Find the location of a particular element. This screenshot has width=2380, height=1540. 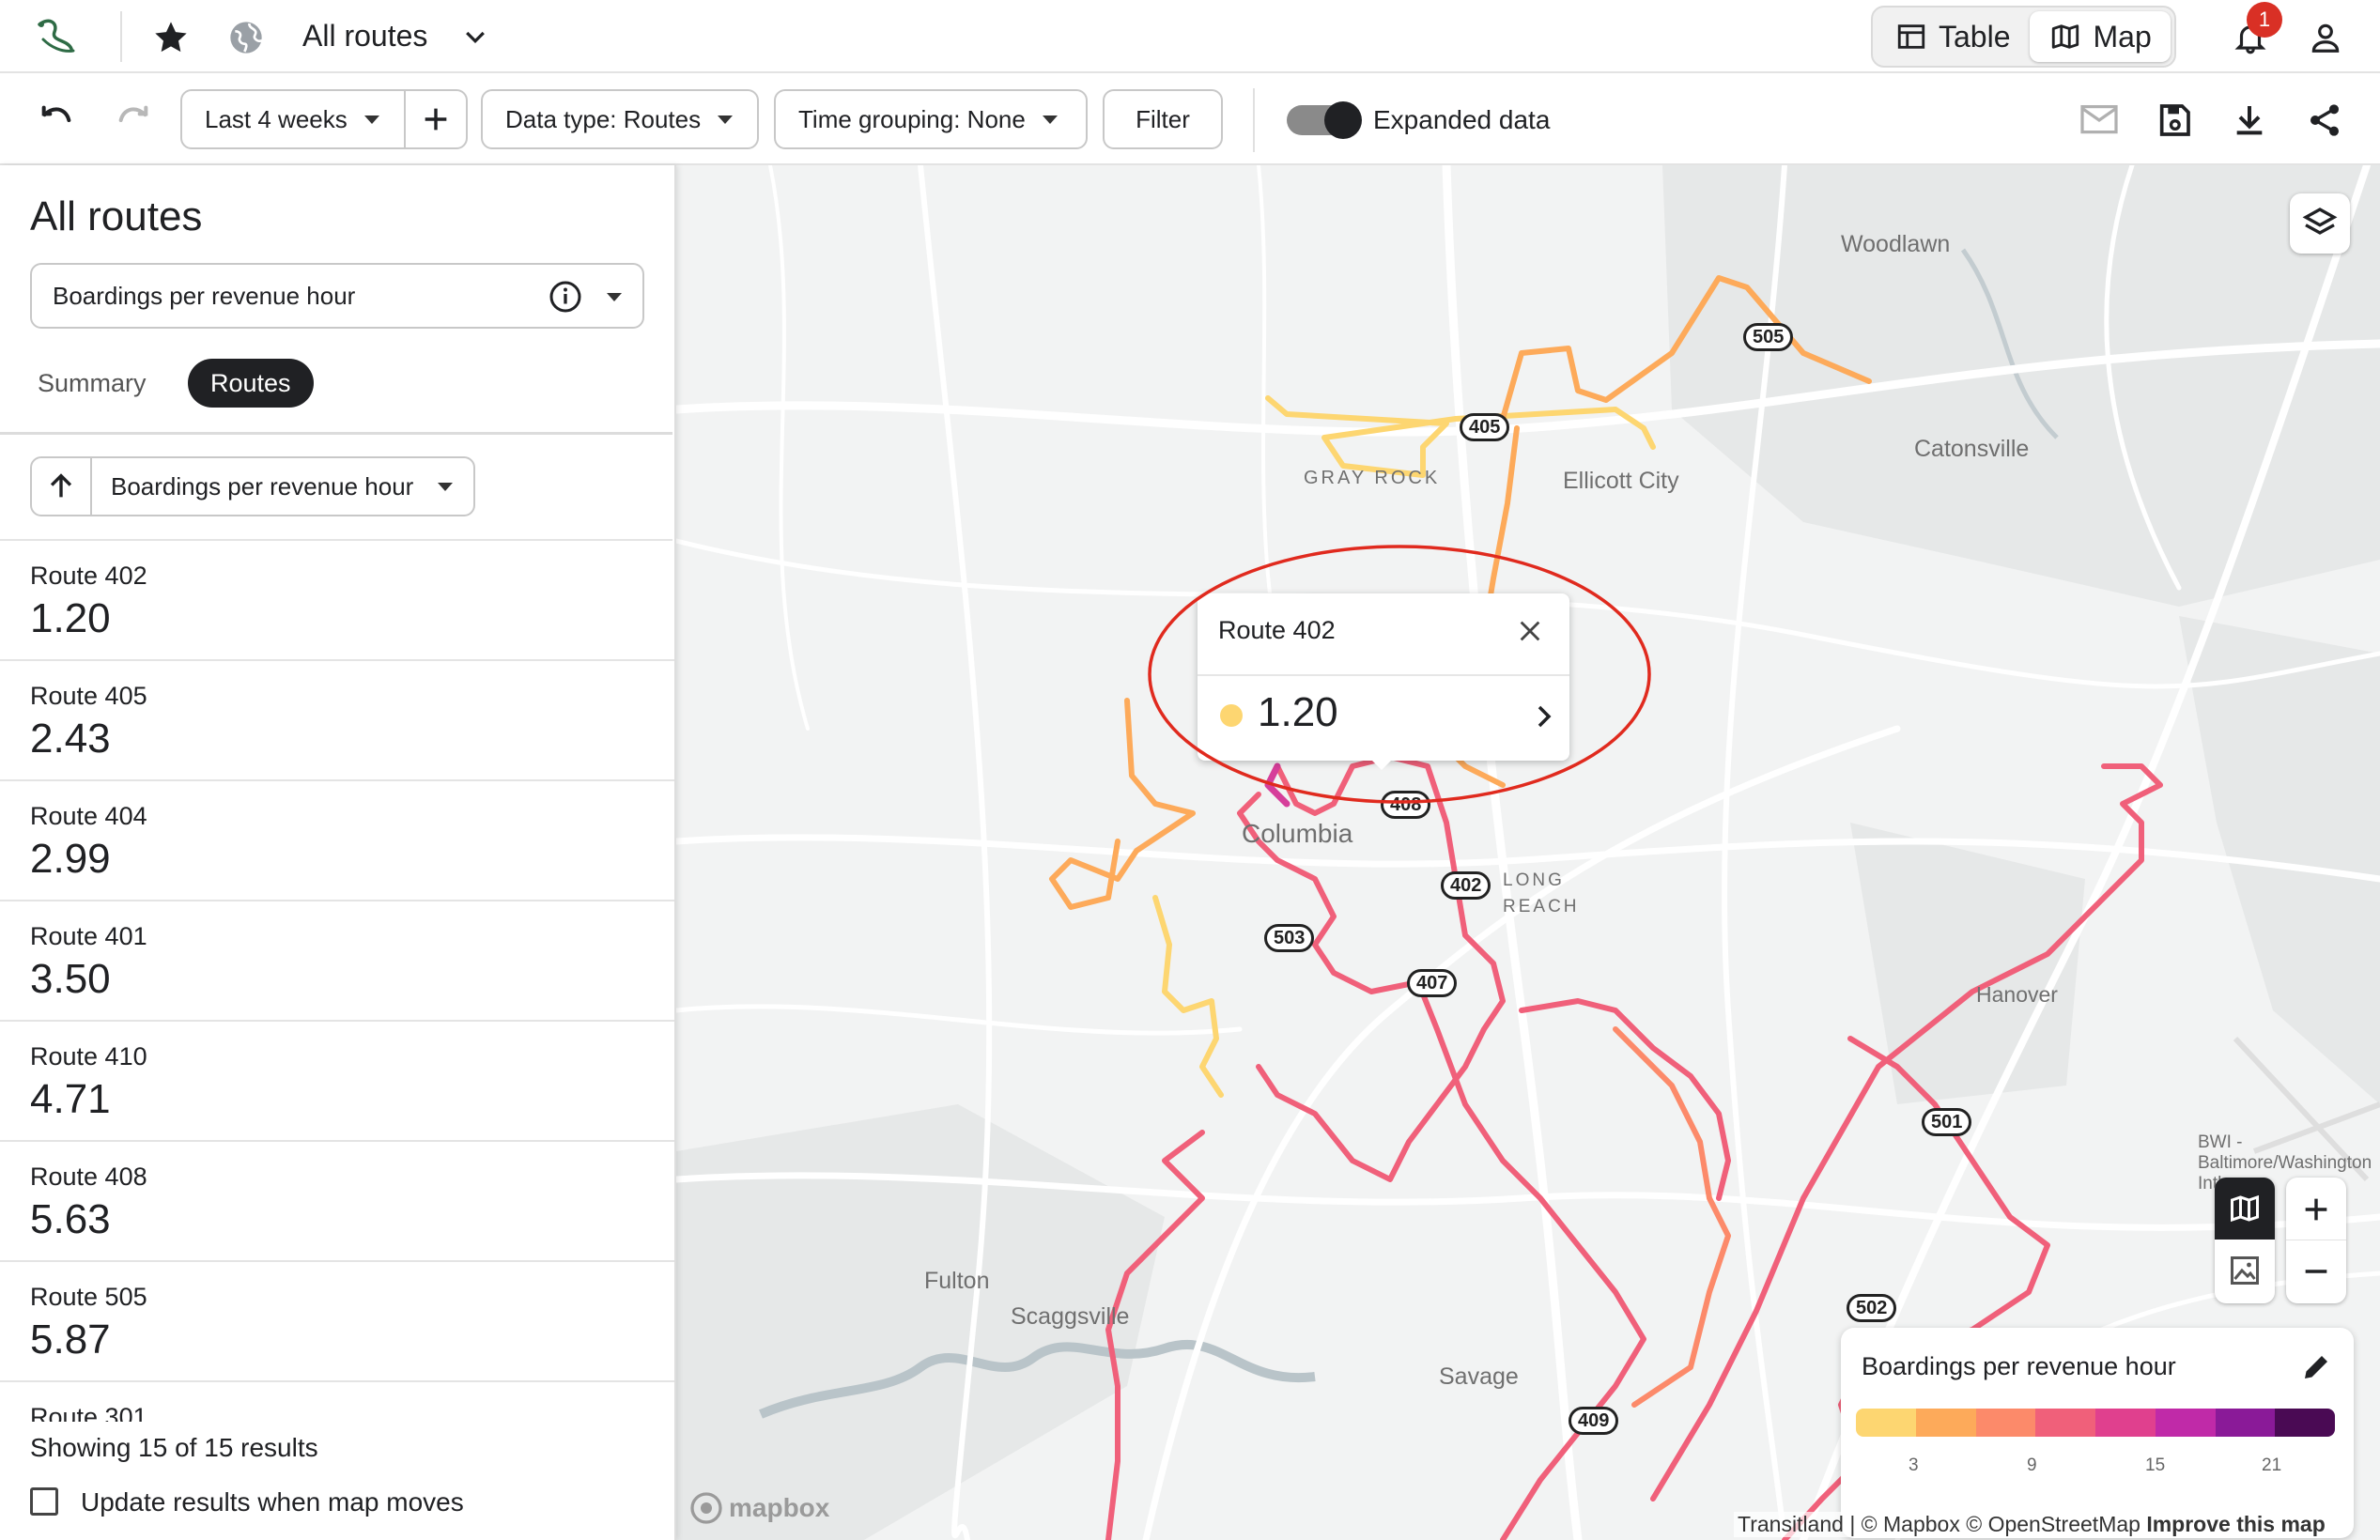

account-icon is located at coordinates (2325, 37).